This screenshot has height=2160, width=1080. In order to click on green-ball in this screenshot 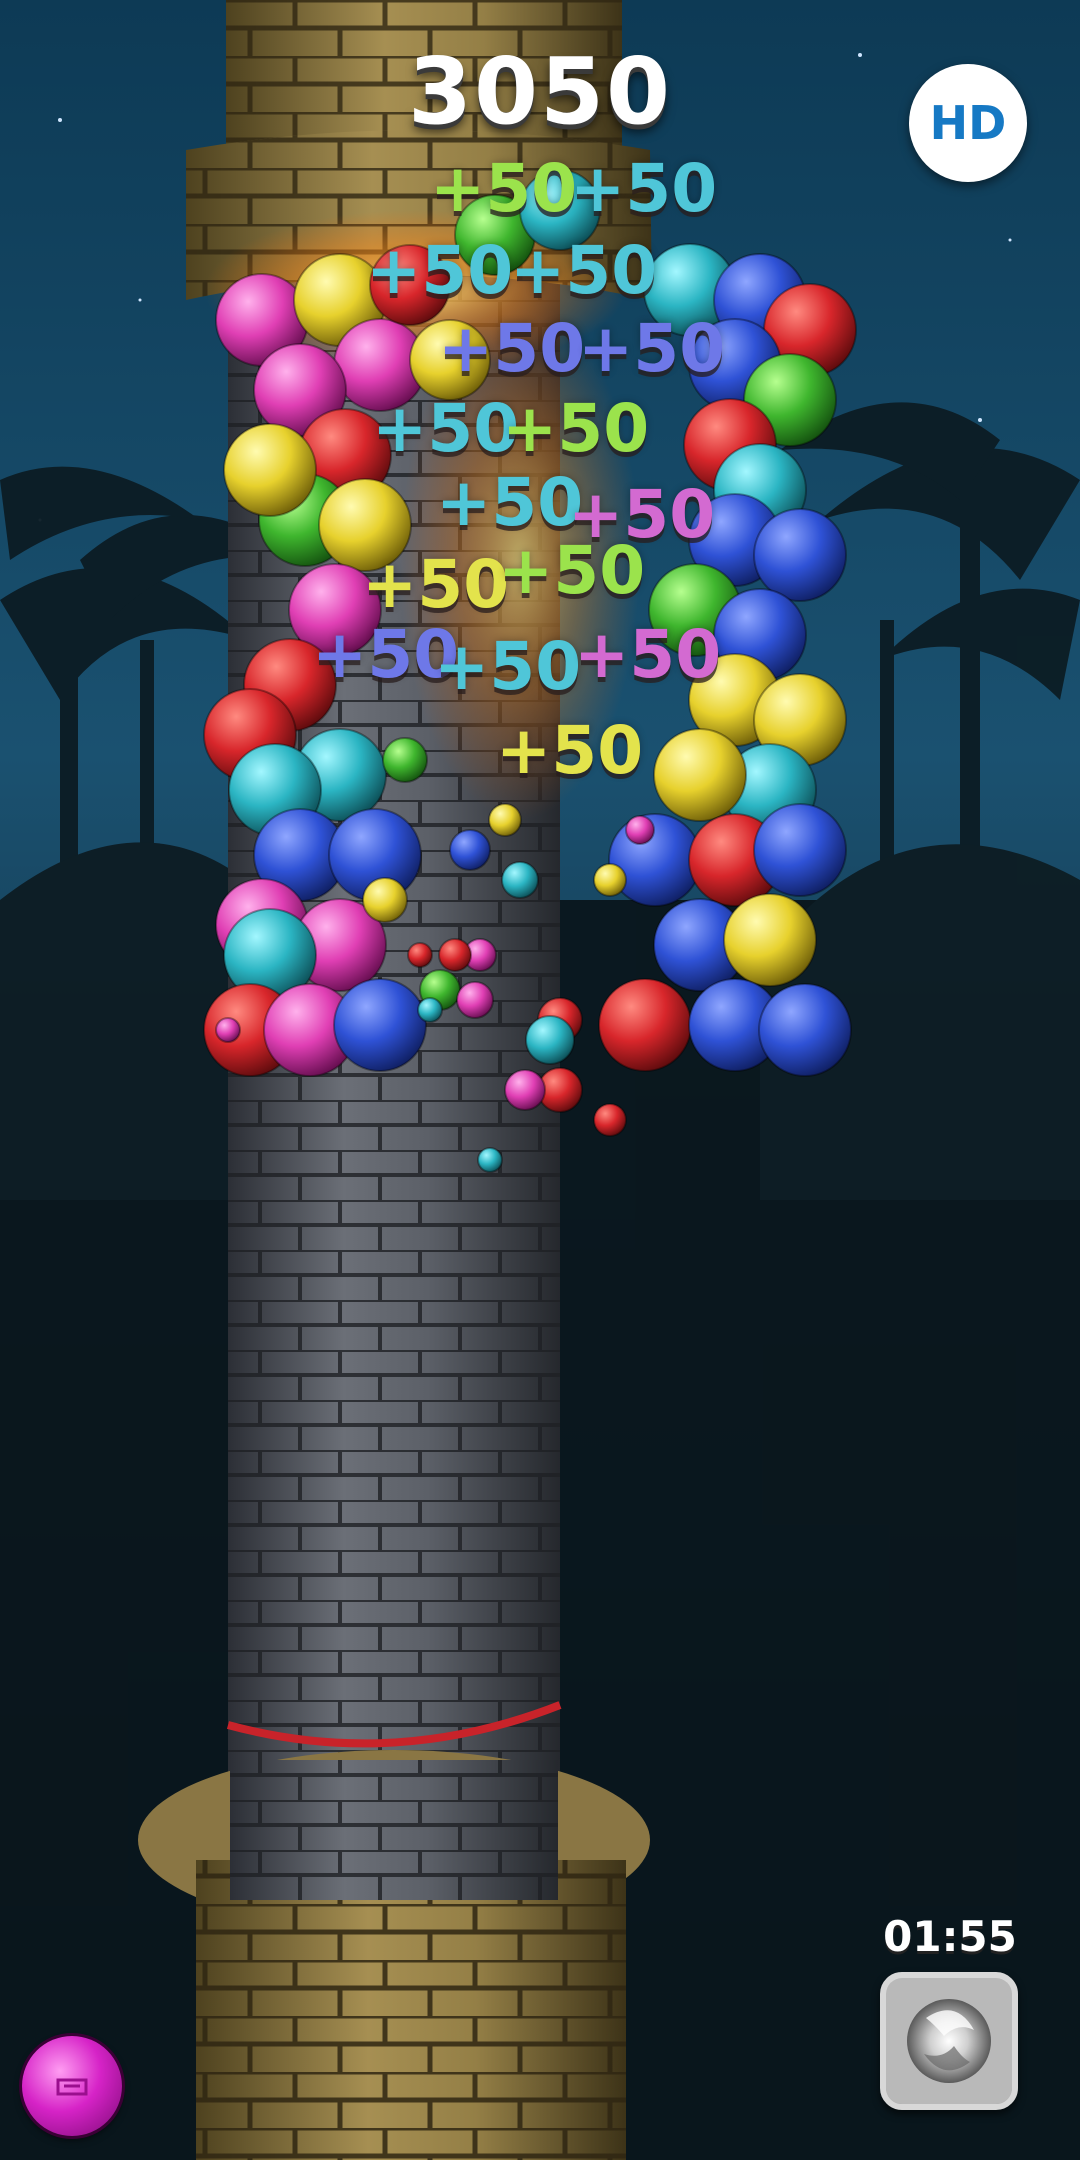, I will do `click(405, 760)`.